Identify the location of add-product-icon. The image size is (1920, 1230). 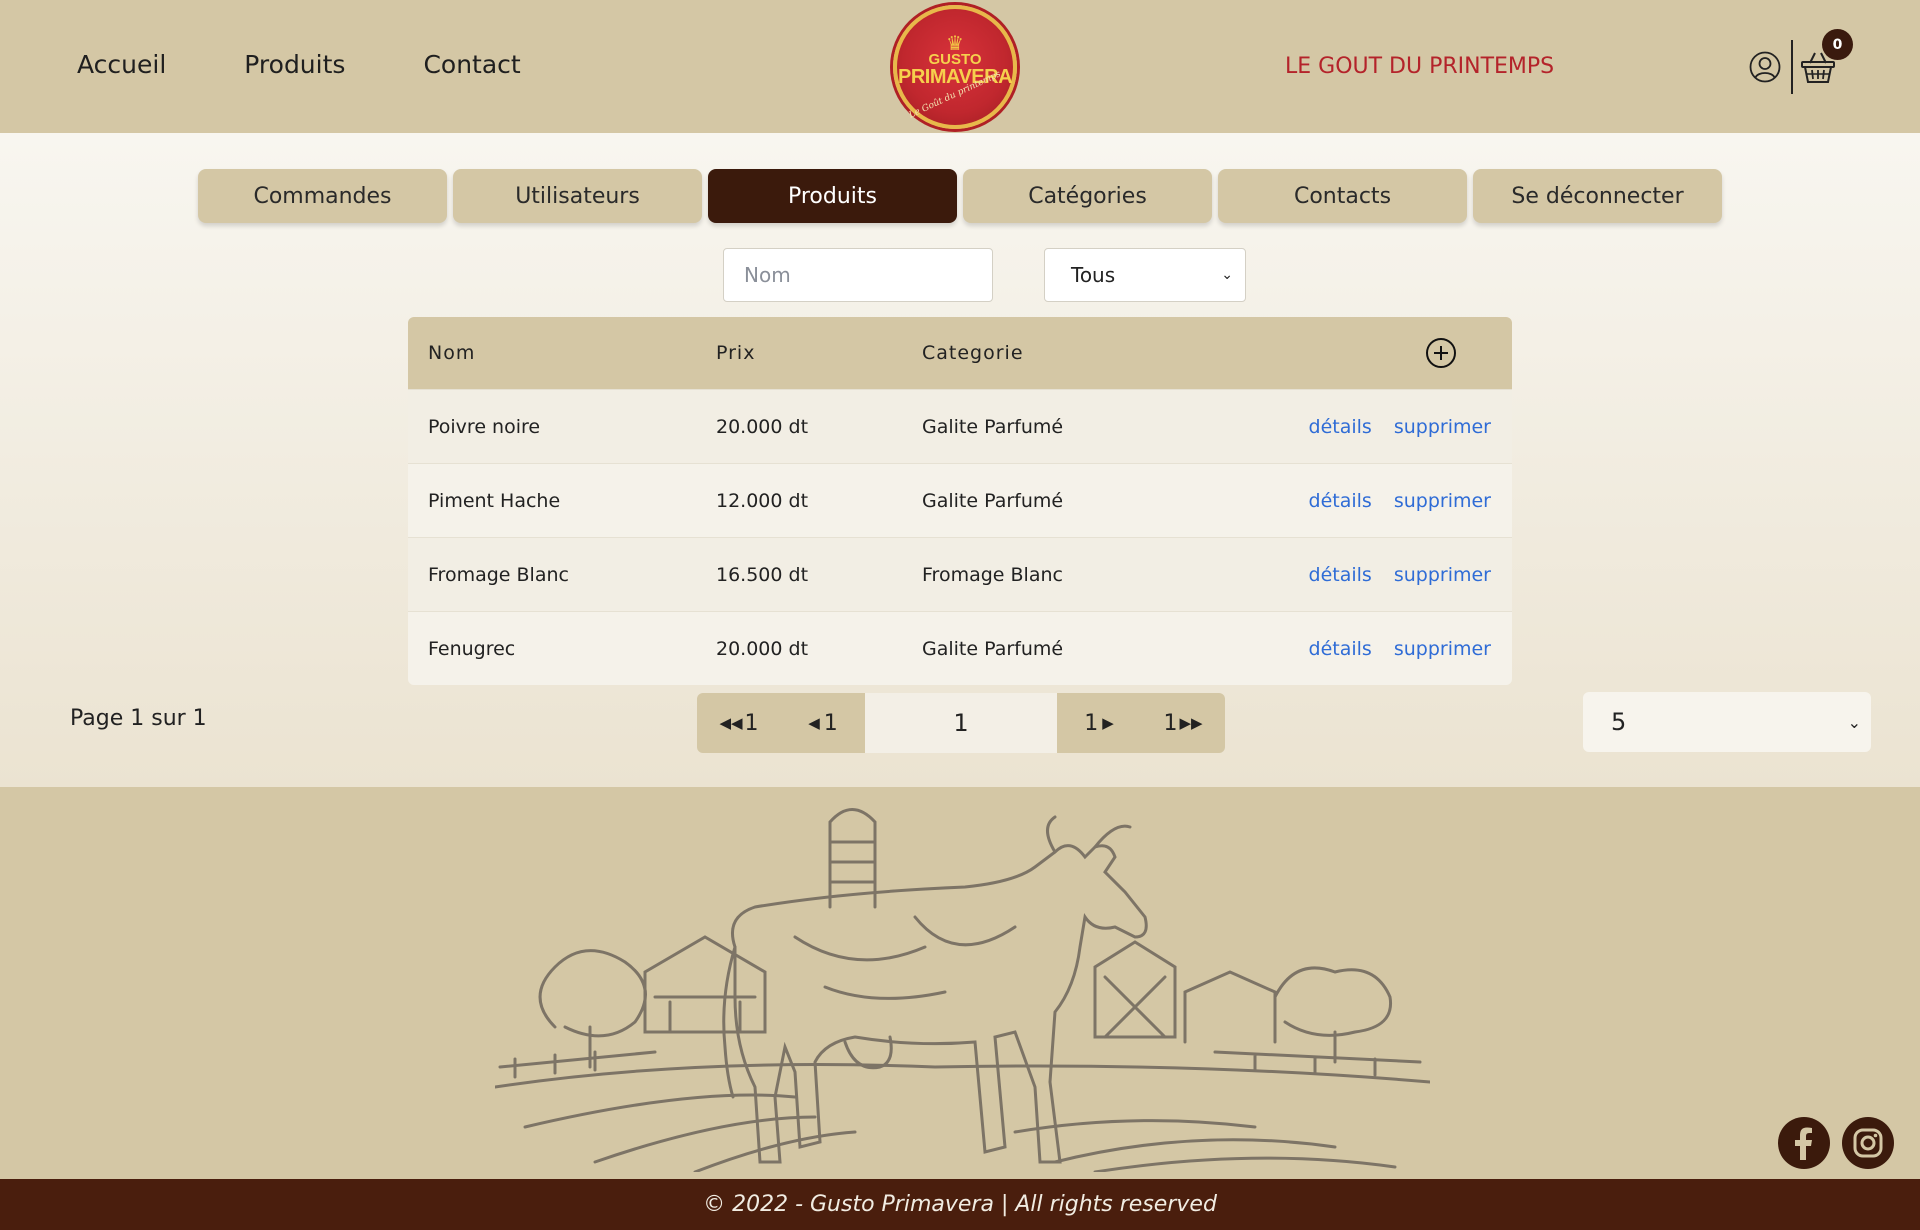
(1441, 353).